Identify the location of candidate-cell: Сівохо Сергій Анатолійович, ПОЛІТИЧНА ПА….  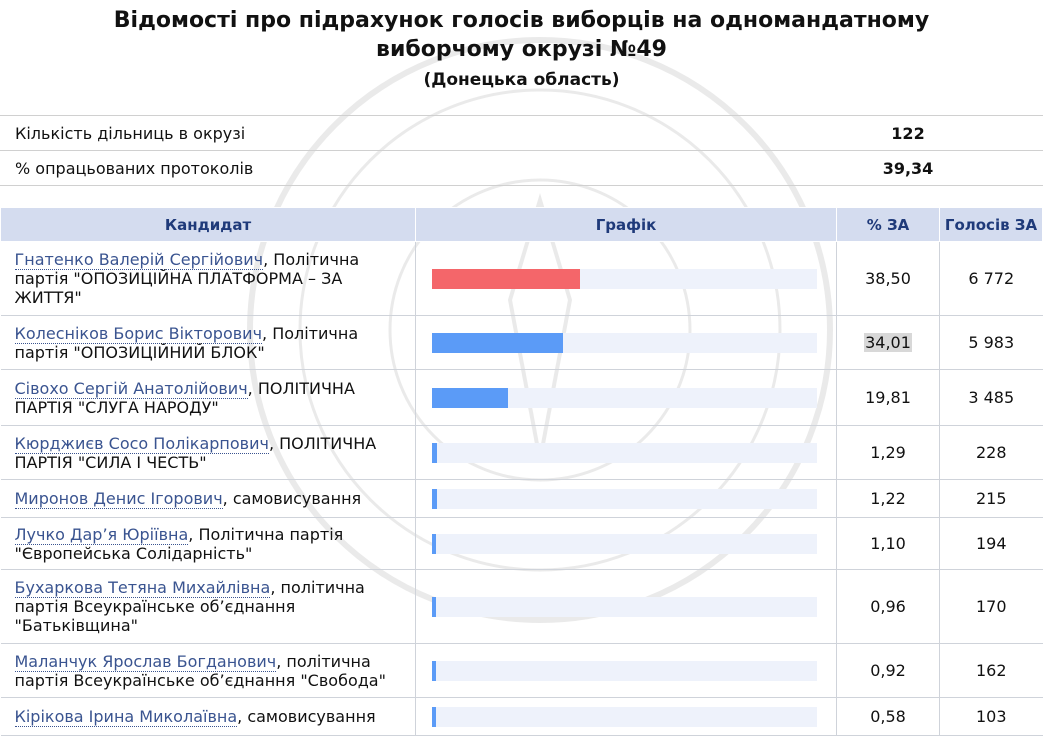
(208, 397).